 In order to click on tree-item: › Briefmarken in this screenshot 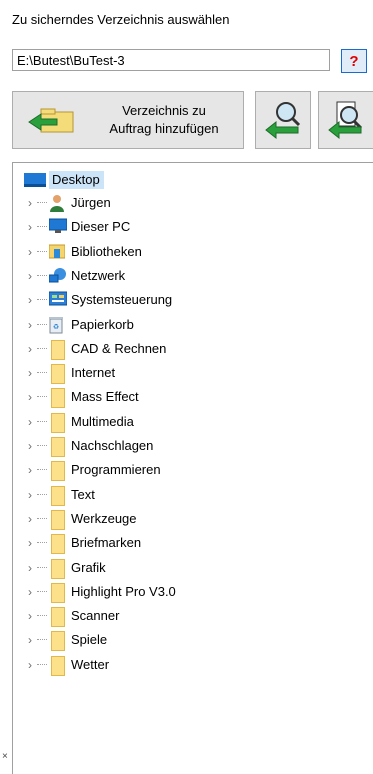, I will do `click(82, 544)`.